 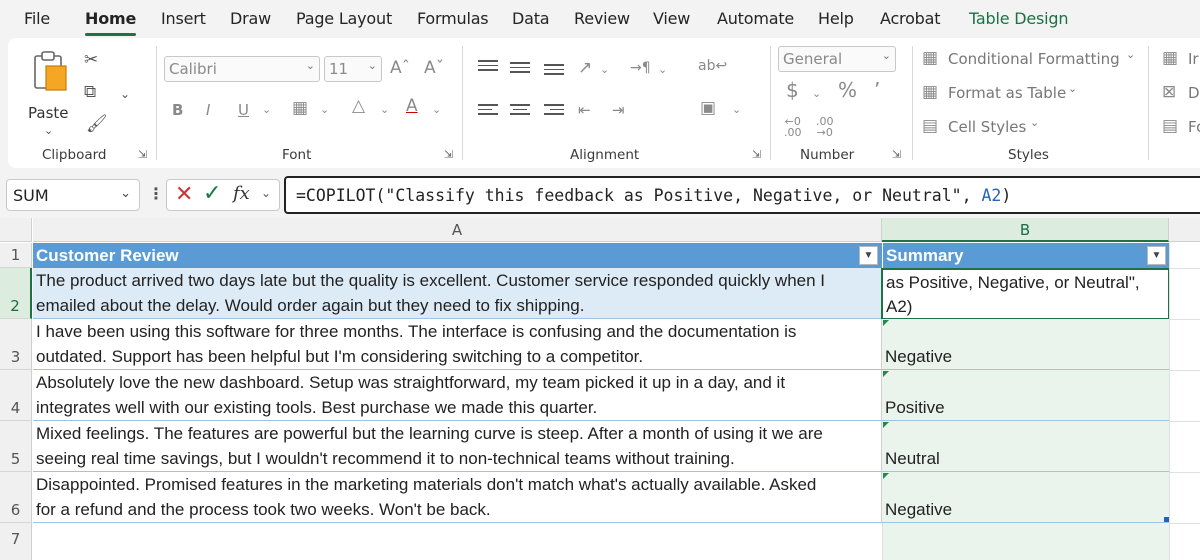 What do you see at coordinates (1025, 541) in the screenshot?
I see `empty-cell` at bounding box center [1025, 541].